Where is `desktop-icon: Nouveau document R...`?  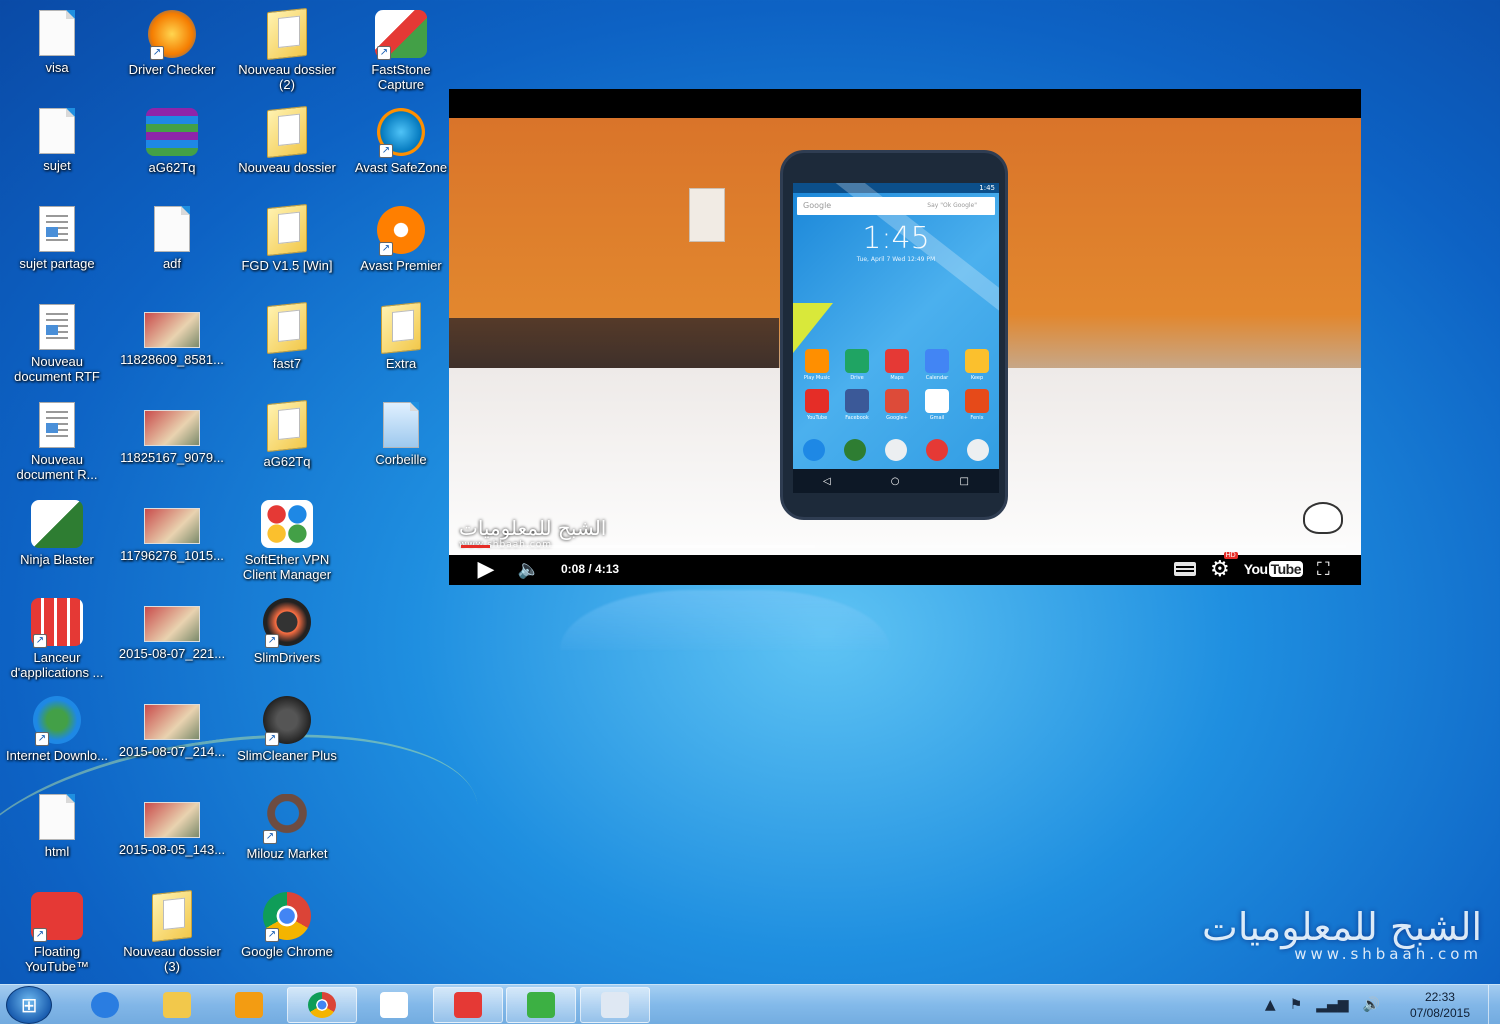 desktop-icon: Nouveau document R... is located at coordinates (57, 439).